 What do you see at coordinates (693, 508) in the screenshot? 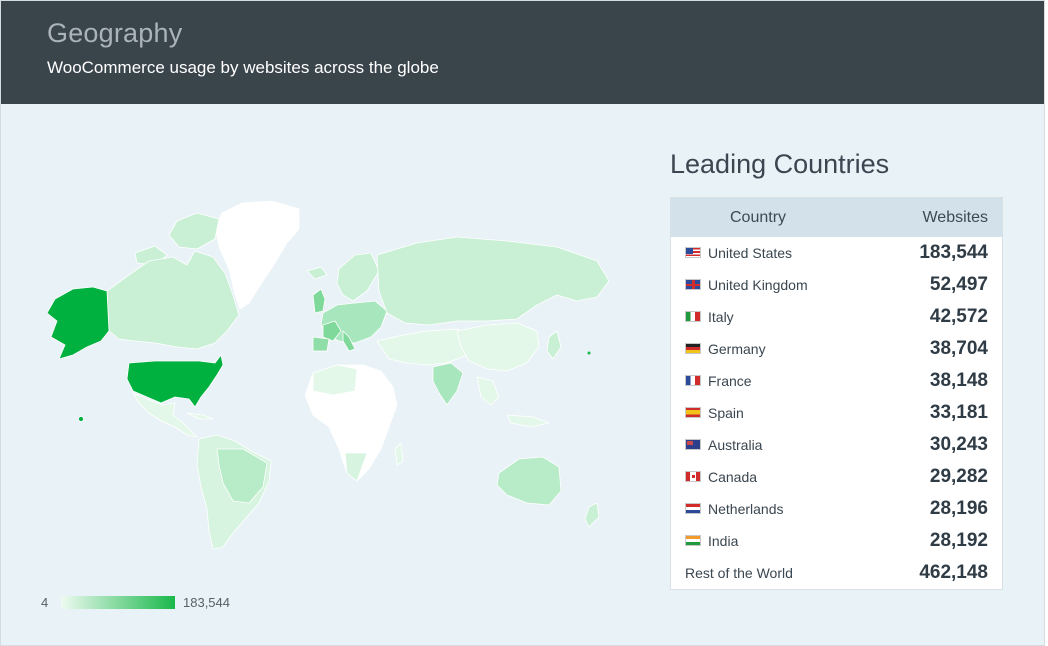
I see `netherlands-flag-icon` at bounding box center [693, 508].